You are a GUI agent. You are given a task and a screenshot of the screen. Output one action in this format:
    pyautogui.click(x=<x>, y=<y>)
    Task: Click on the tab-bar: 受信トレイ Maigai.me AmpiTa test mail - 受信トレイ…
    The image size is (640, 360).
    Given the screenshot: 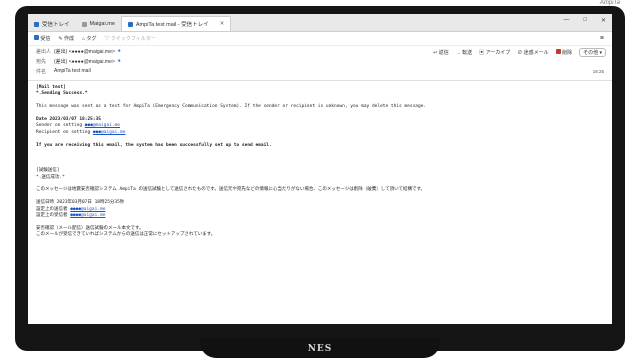 What is the action you would take?
    pyautogui.click(x=320, y=23)
    